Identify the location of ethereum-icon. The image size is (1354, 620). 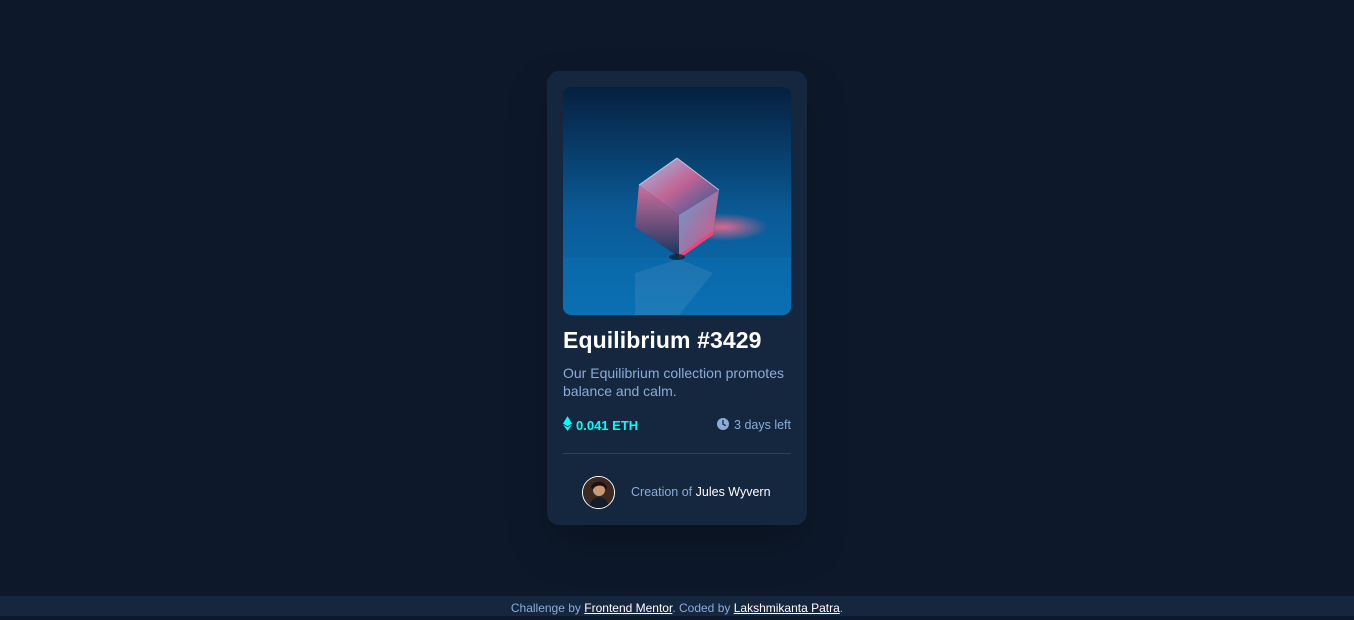
(567, 425).